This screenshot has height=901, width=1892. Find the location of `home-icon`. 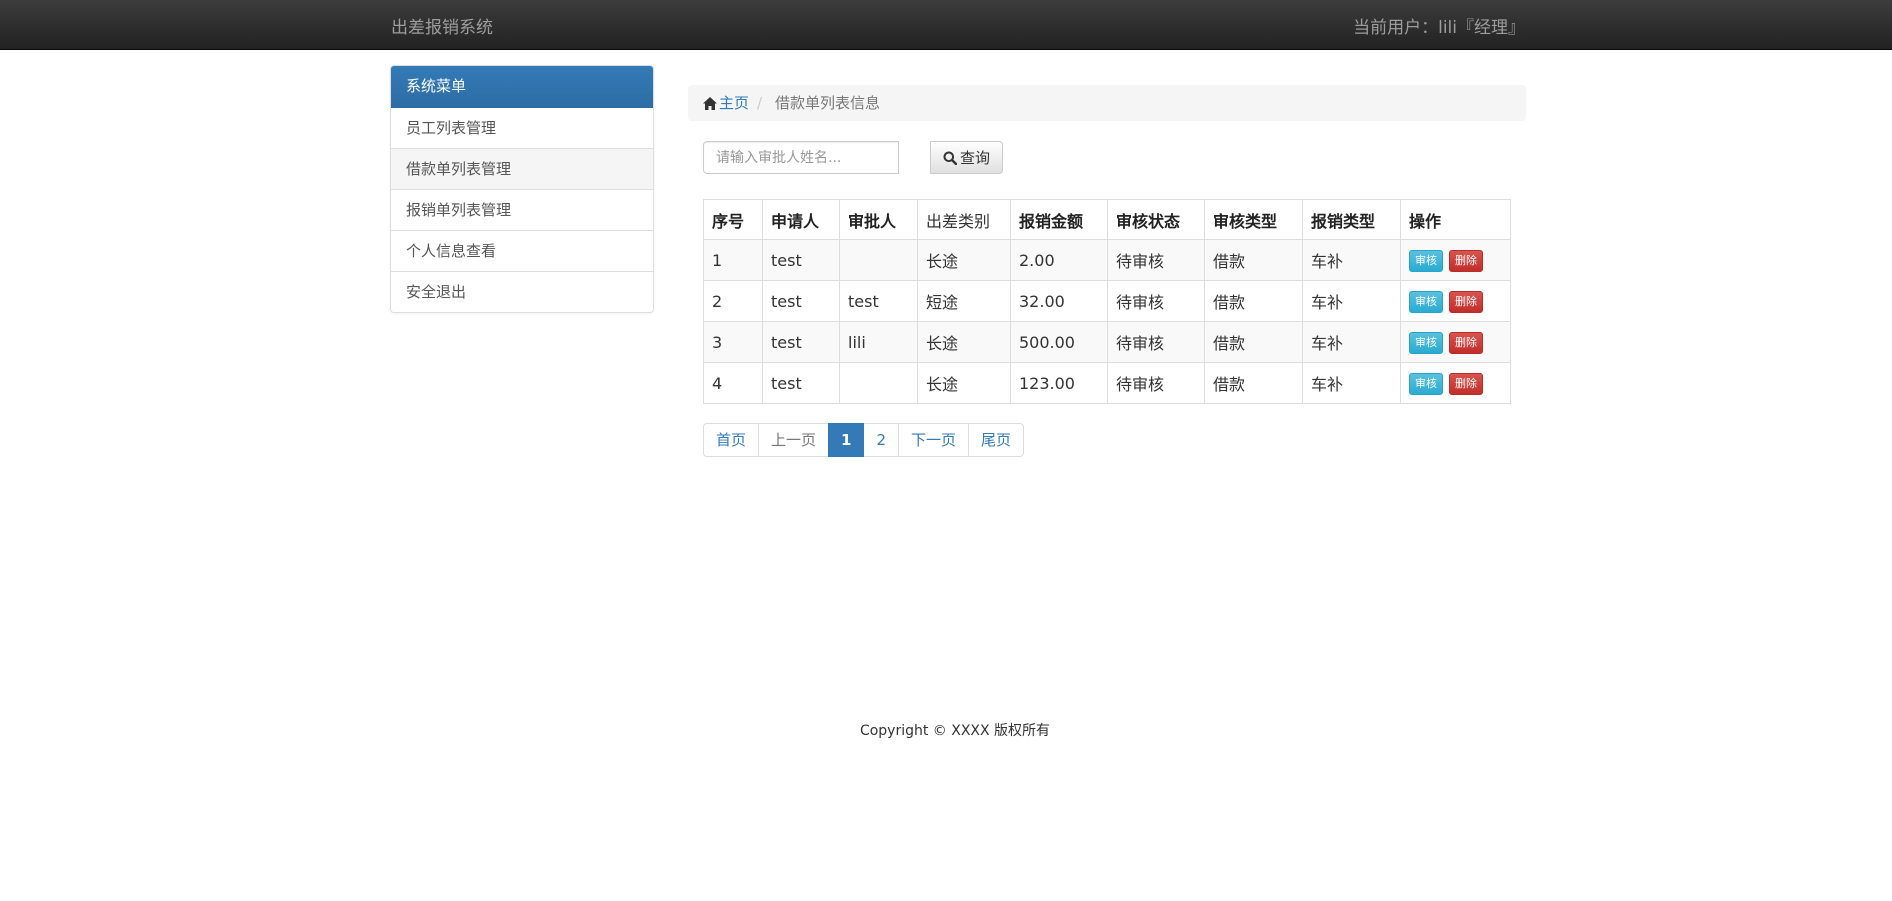

home-icon is located at coordinates (710, 103).